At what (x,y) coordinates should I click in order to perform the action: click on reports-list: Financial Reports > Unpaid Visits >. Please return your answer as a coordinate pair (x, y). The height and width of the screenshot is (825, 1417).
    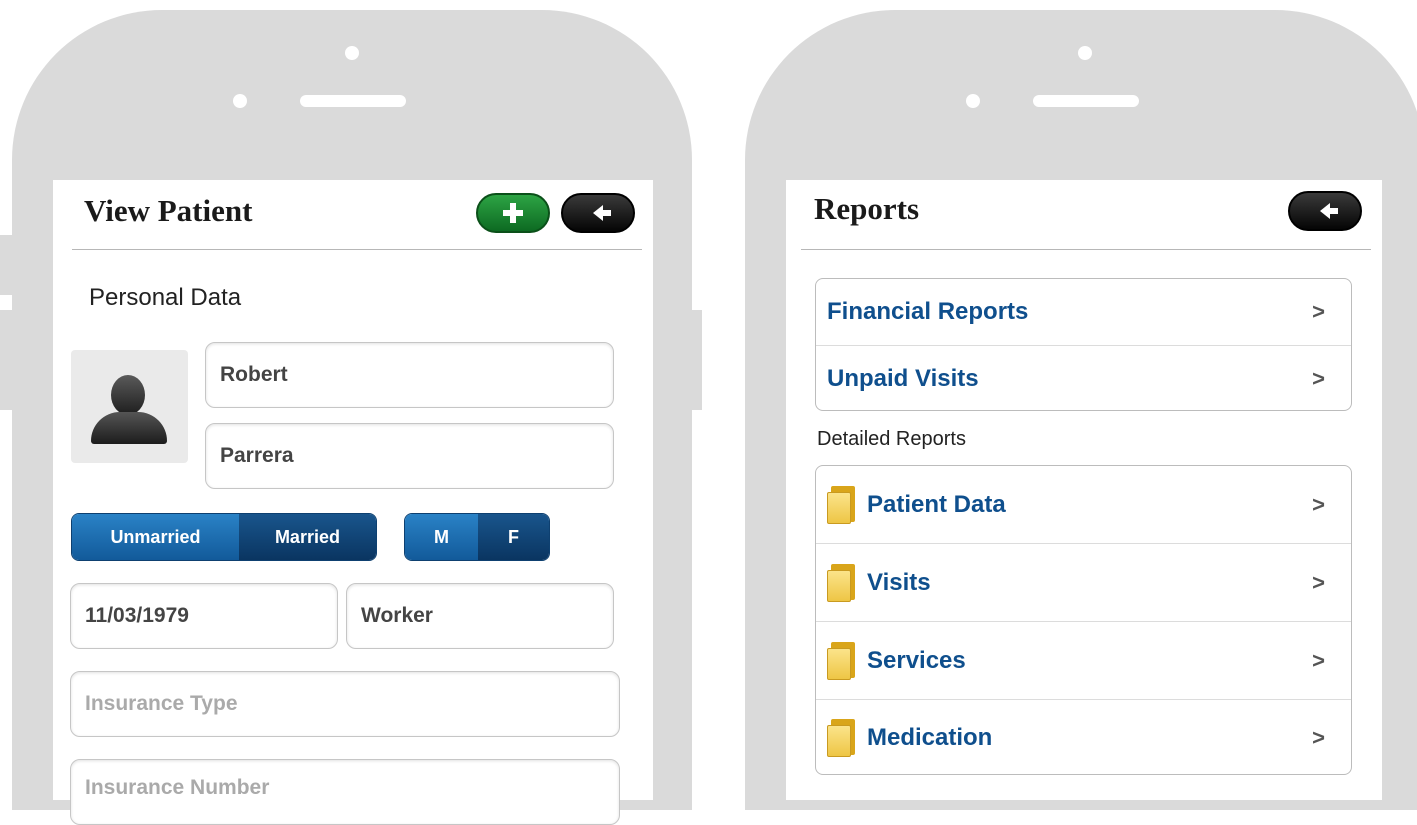
    Looking at the image, I should click on (1083, 344).